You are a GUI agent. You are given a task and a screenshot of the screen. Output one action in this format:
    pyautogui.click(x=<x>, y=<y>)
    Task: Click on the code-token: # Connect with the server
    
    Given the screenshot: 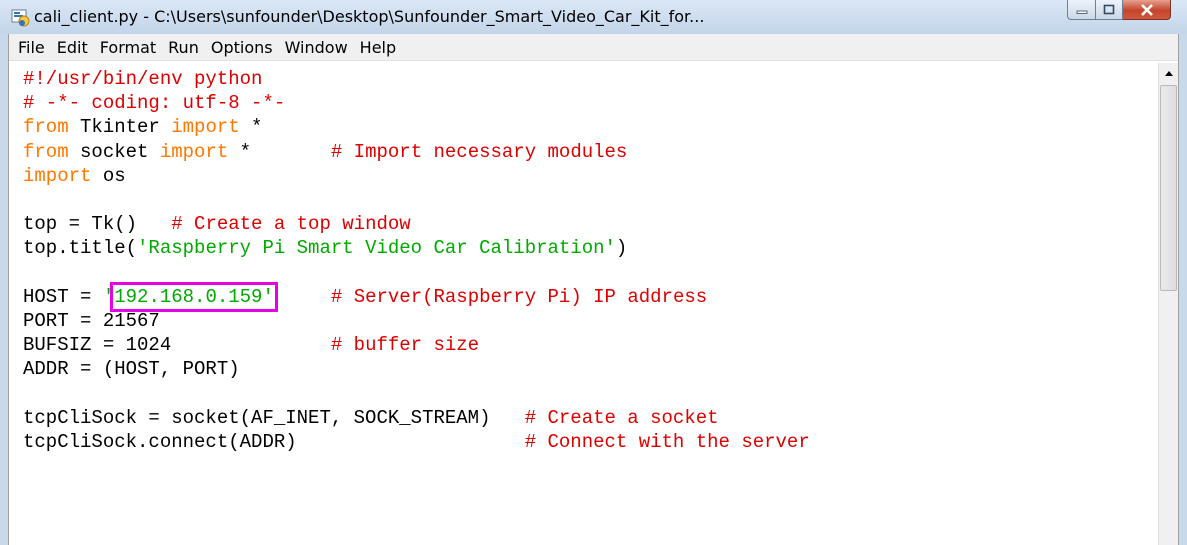 What is the action you would take?
    pyautogui.click(x=667, y=441)
    